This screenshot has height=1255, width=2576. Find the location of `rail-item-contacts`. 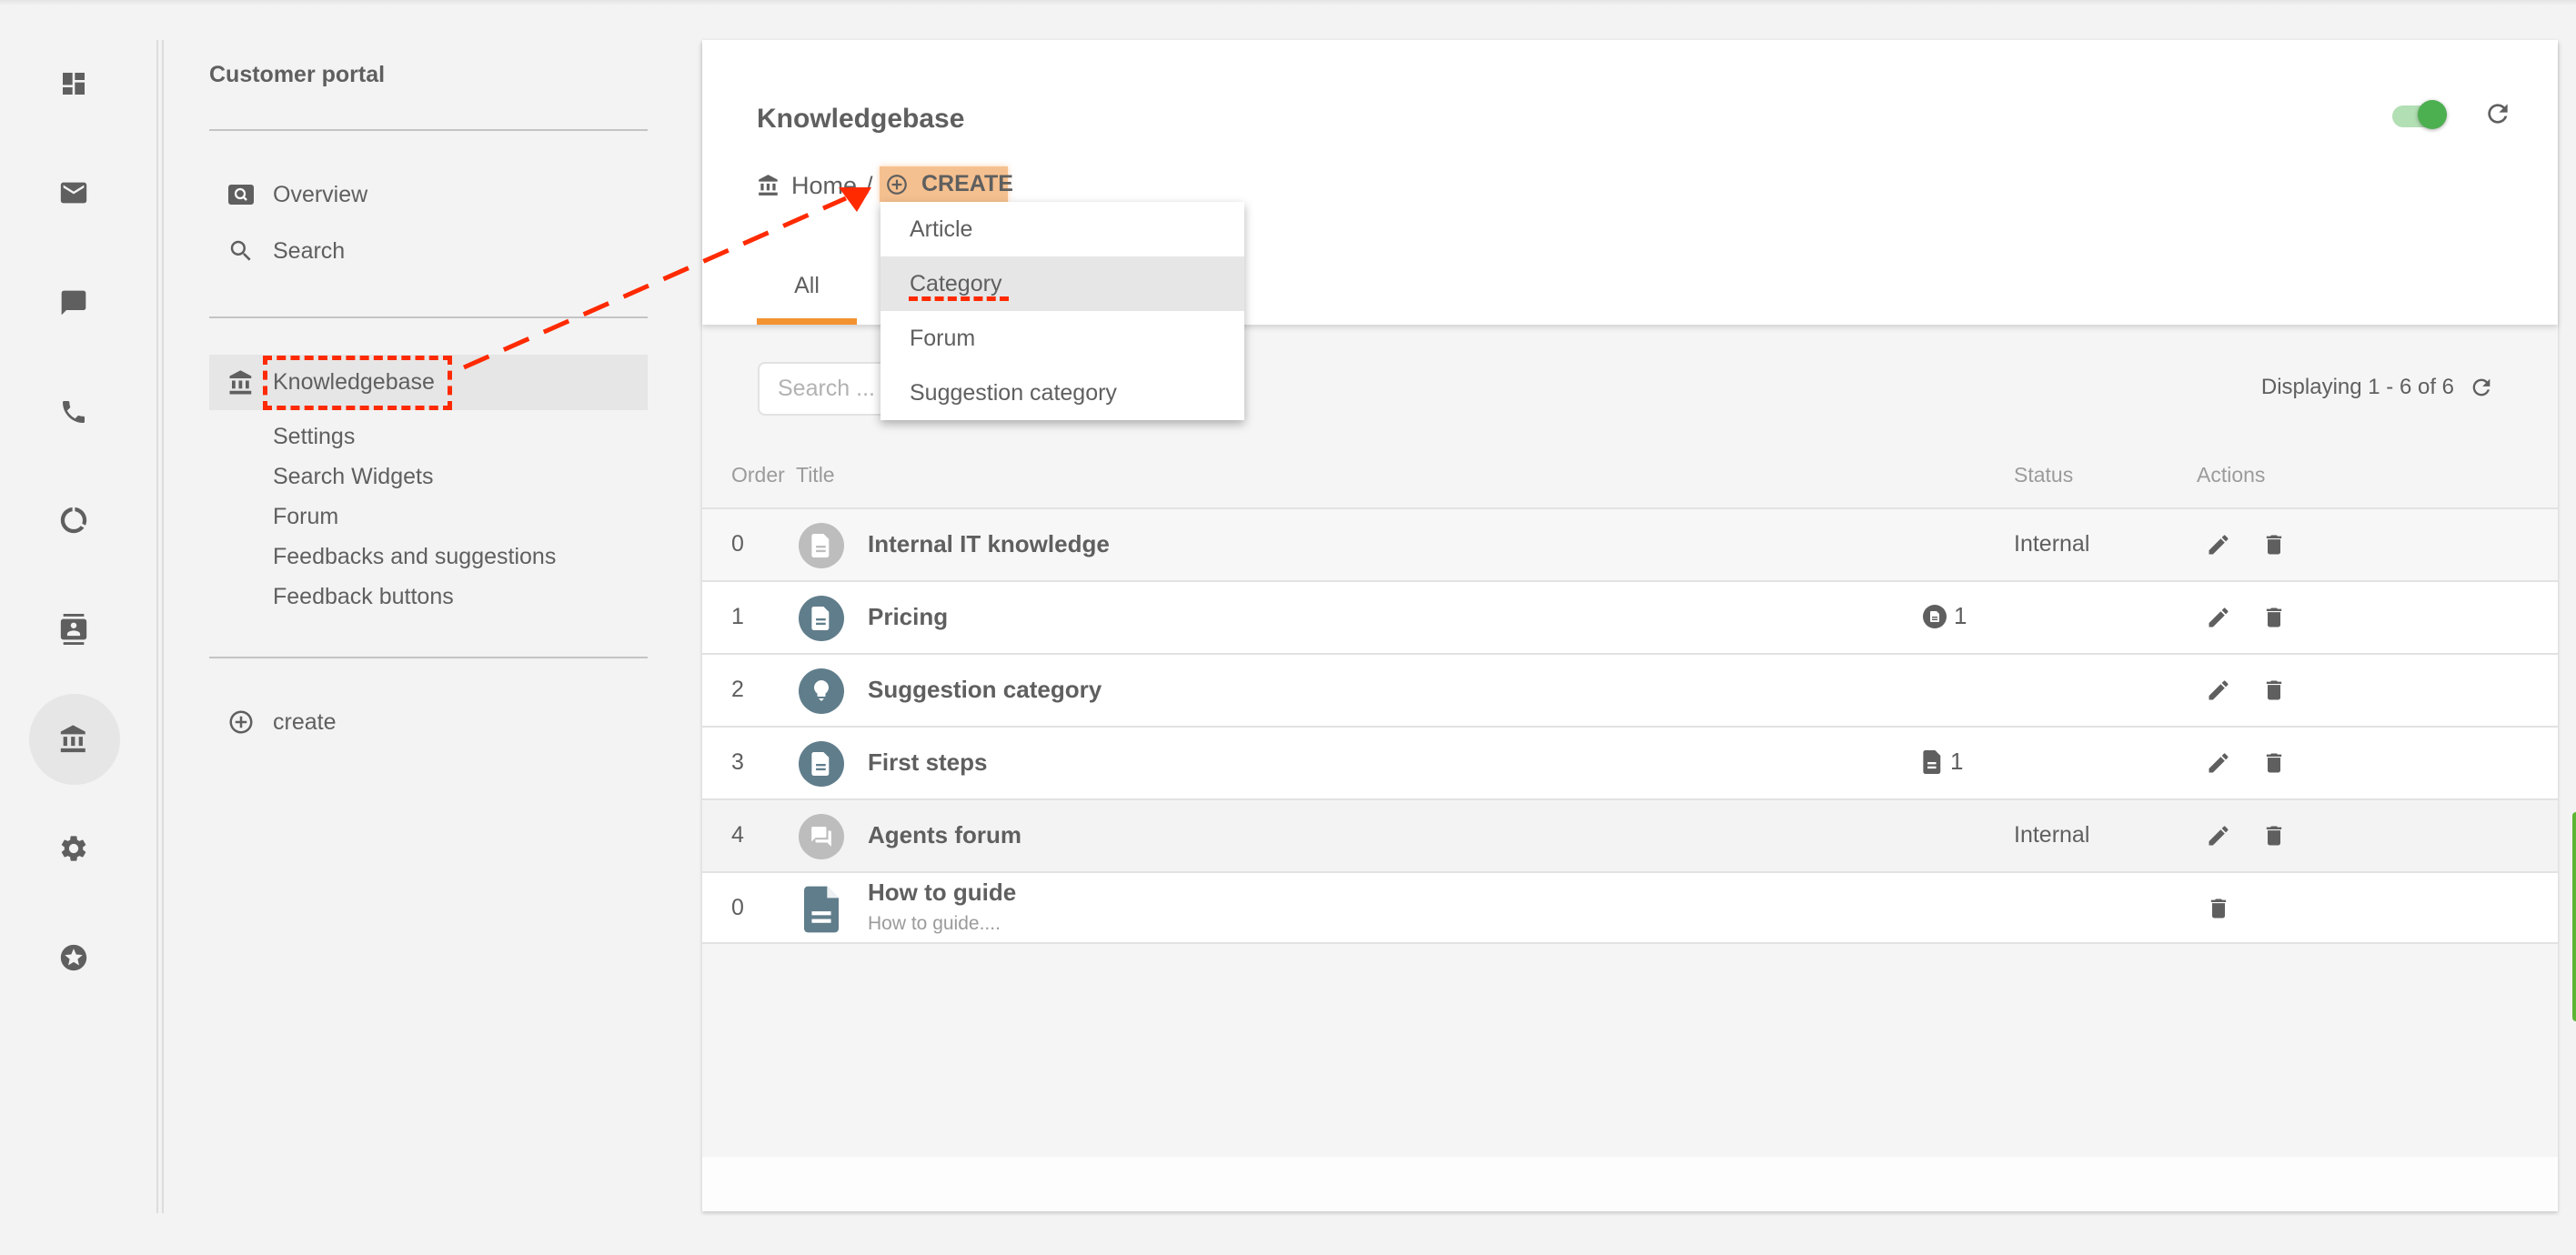

rail-item-contacts is located at coordinates (73, 629).